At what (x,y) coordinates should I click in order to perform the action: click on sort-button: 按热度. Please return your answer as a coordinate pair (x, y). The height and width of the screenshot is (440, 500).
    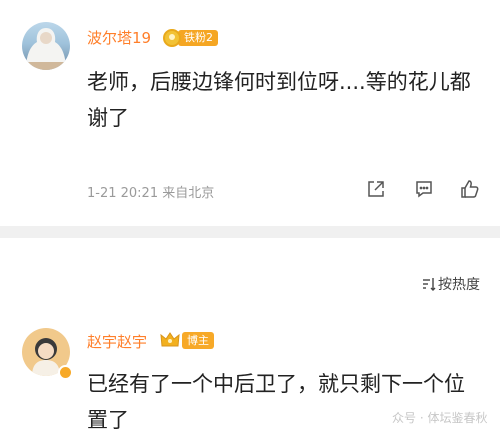
    Looking at the image, I should click on (451, 284).